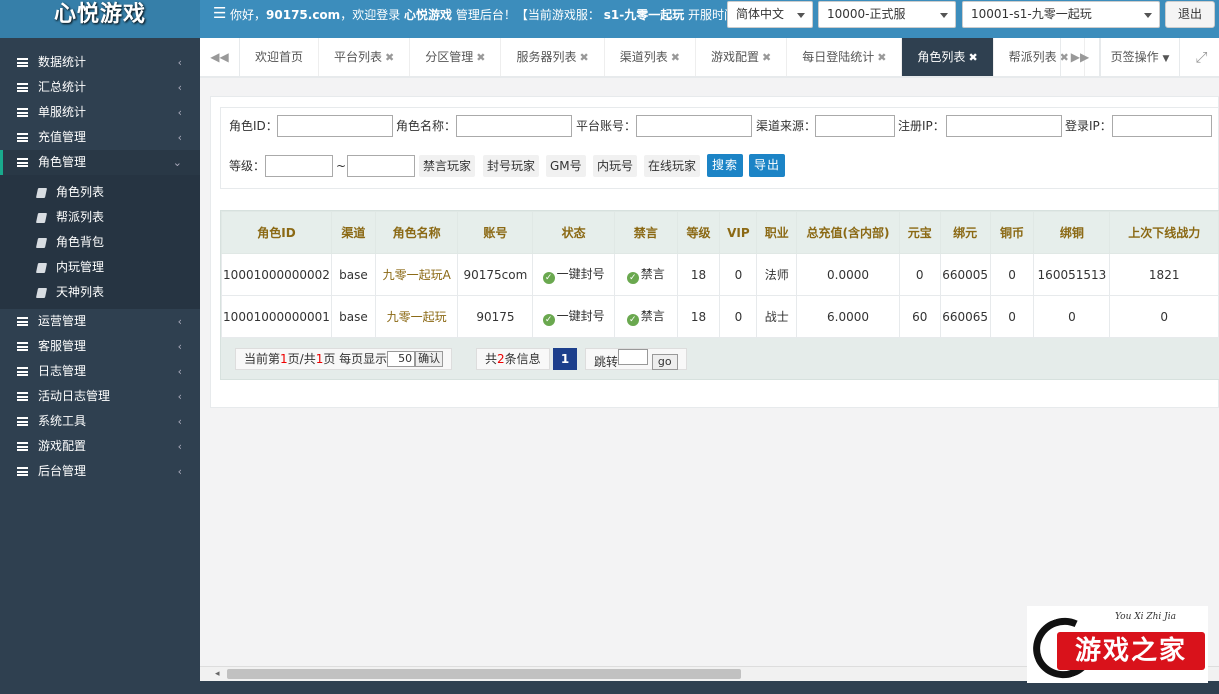  What do you see at coordinates (672, 166) in the screenshot?
I see `online-players-button: 在线玩家` at bounding box center [672, 166].